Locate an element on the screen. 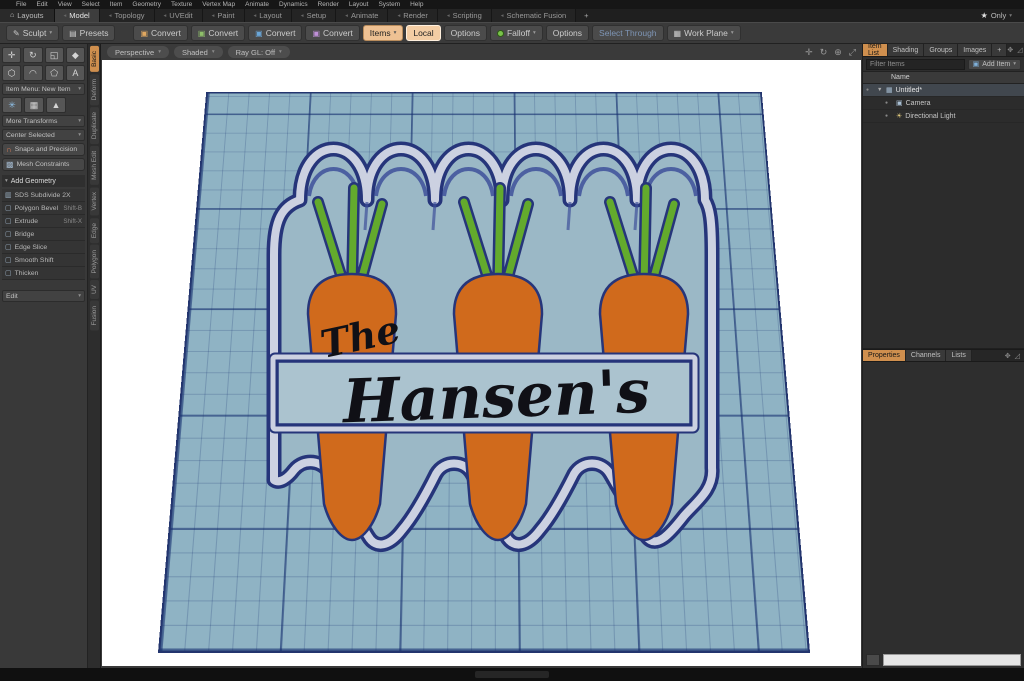  element-move-tool-icon: ⬡ is located at coordinates (12, 73).